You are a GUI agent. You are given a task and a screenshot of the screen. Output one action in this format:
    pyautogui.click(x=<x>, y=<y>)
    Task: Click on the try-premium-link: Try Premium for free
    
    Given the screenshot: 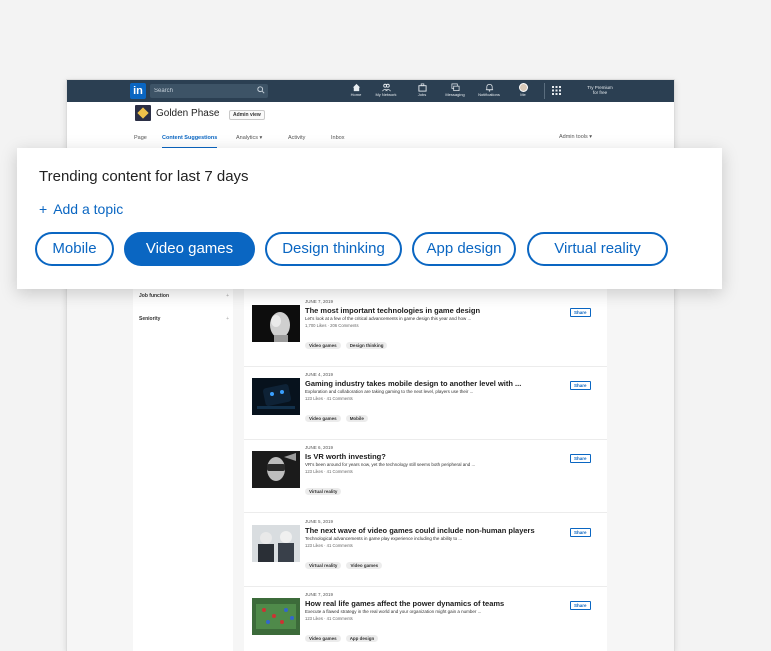 What is the action you would take?
    pyautogui.click(x=600, y=90)
    